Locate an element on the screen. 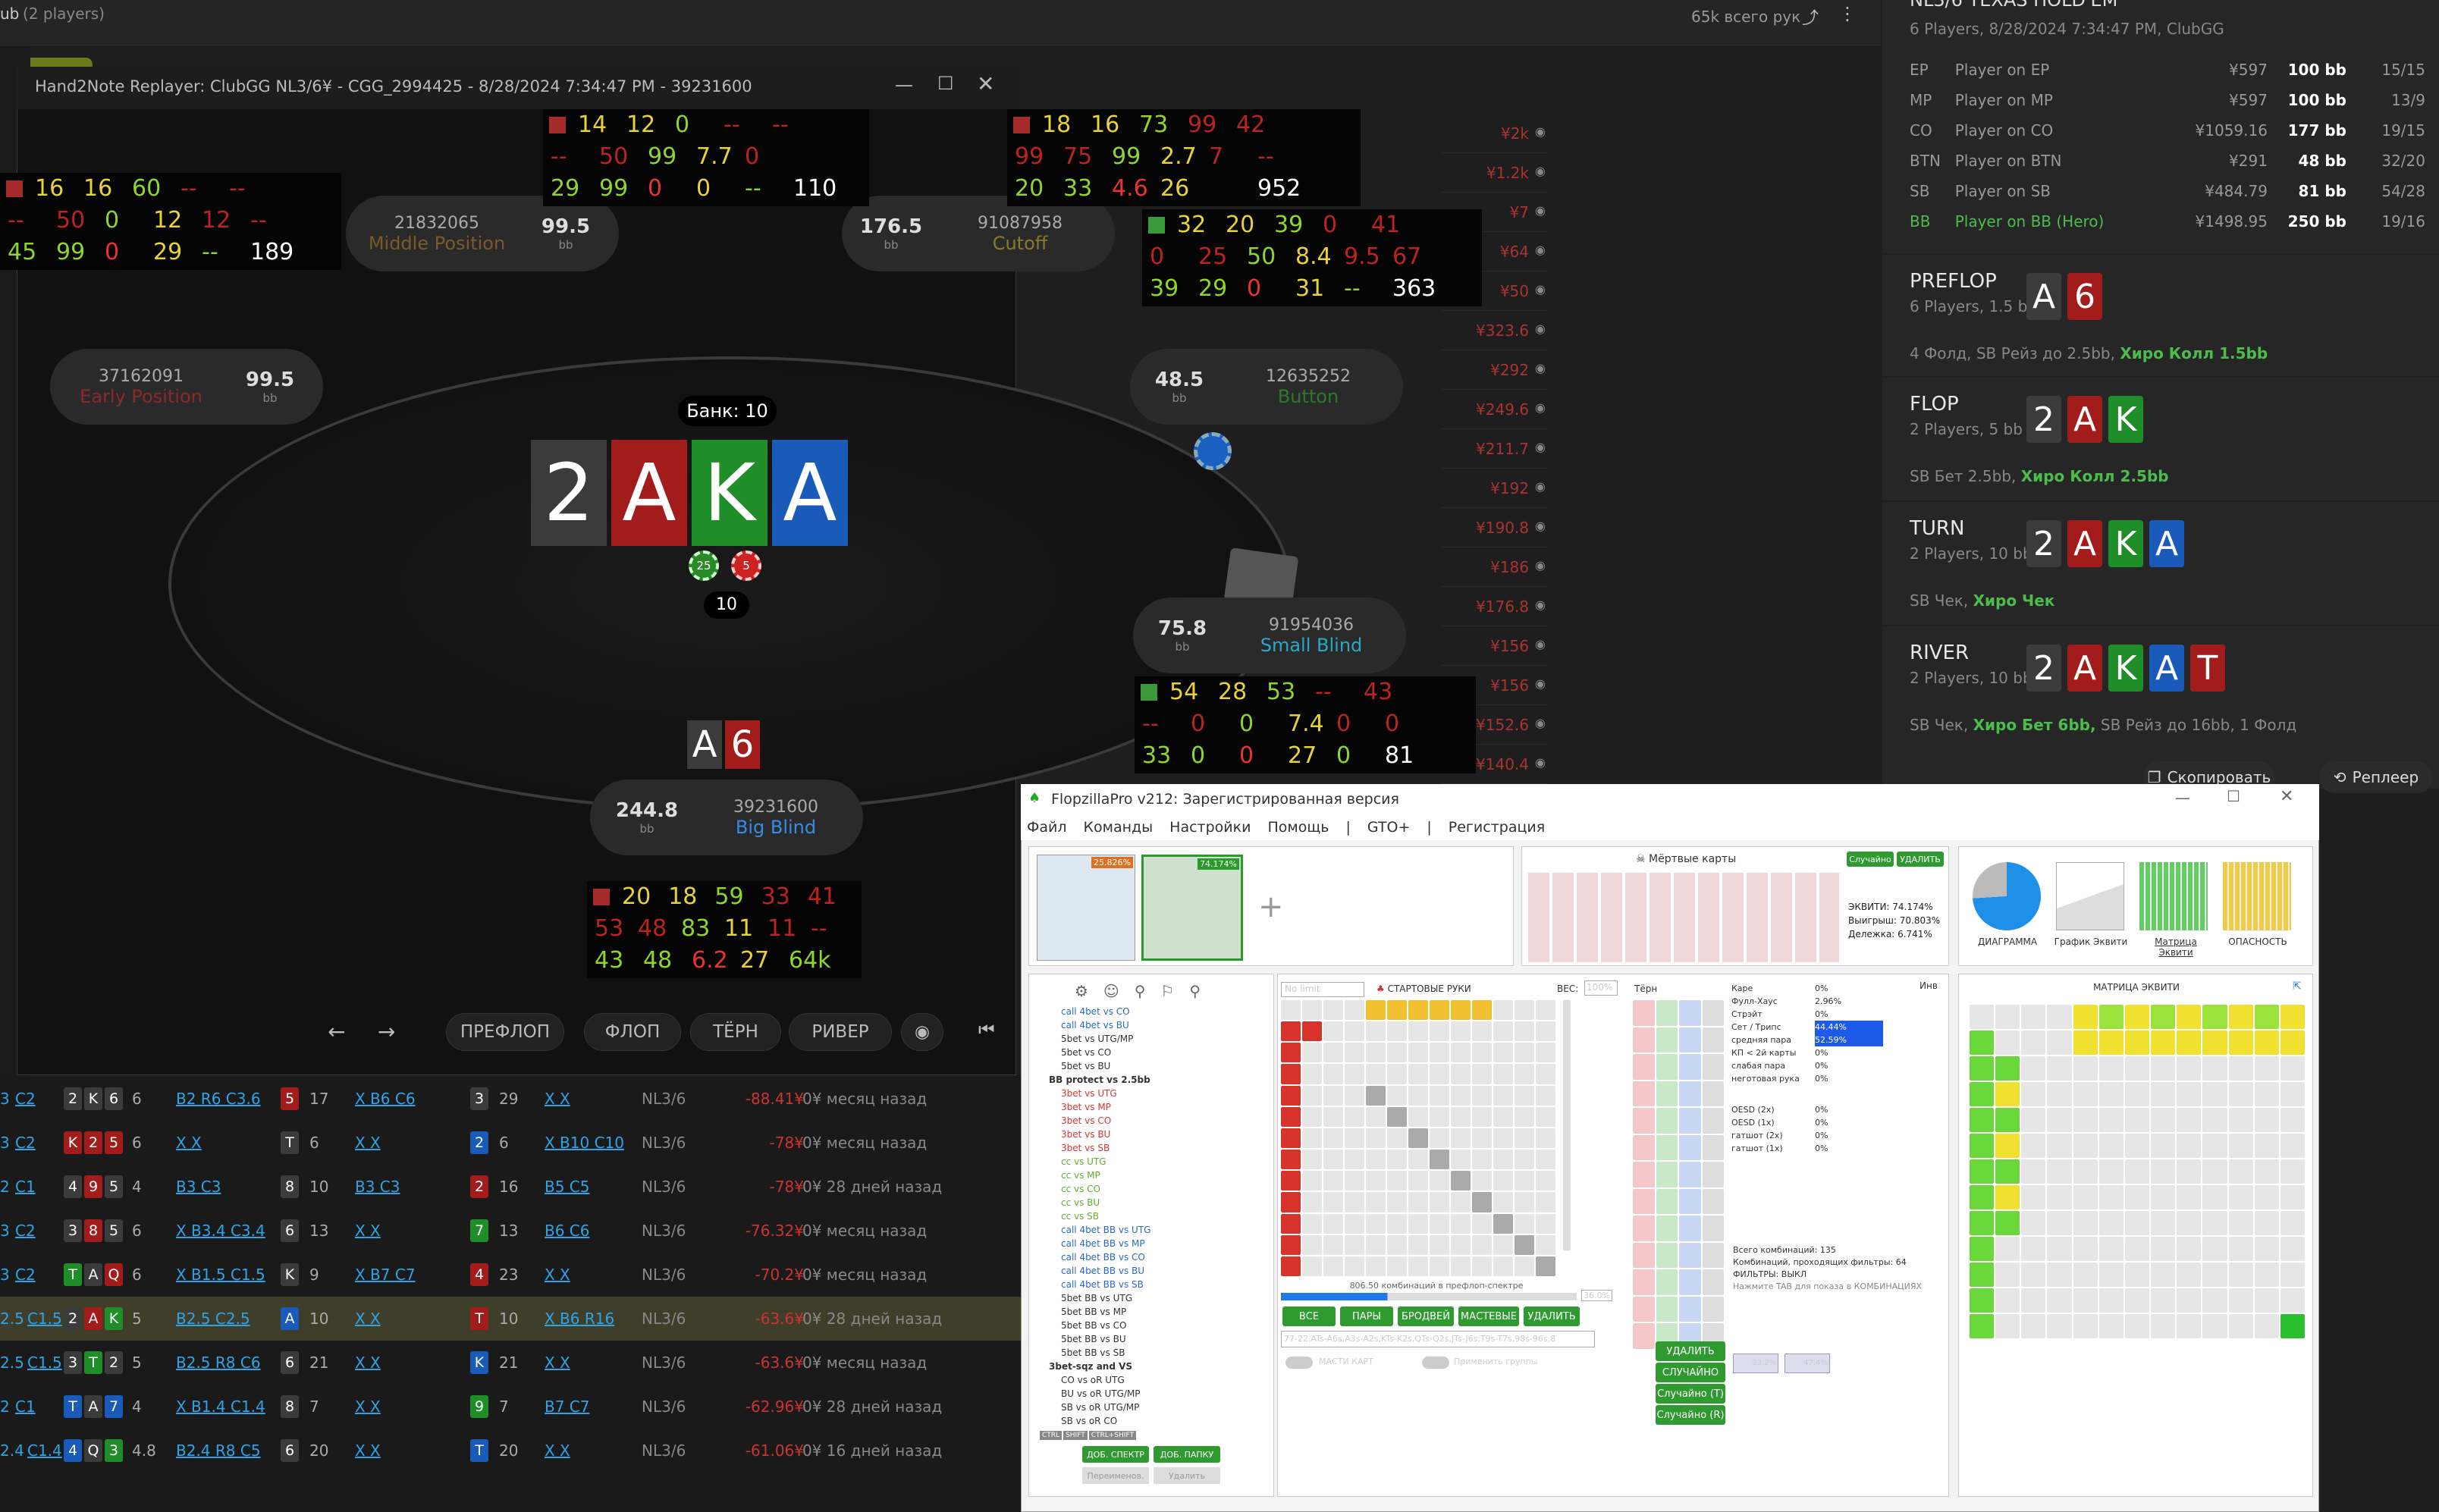 The width and height of the screenshot is (2439, 1512). seat-button: 48.5 bb 12635252 Button is located at coordinates (1266, 387).